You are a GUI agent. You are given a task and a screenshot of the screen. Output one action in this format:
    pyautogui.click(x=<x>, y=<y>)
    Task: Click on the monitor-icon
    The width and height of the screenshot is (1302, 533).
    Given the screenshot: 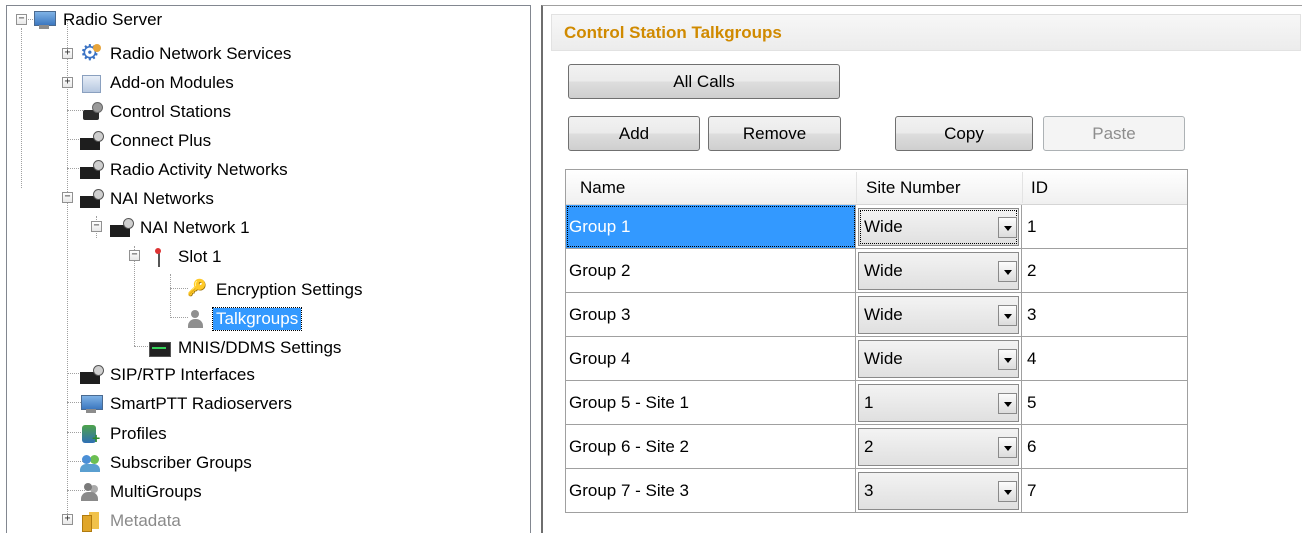 What is the action you would take?
    pyautogui.click(x=159, y=348)
    